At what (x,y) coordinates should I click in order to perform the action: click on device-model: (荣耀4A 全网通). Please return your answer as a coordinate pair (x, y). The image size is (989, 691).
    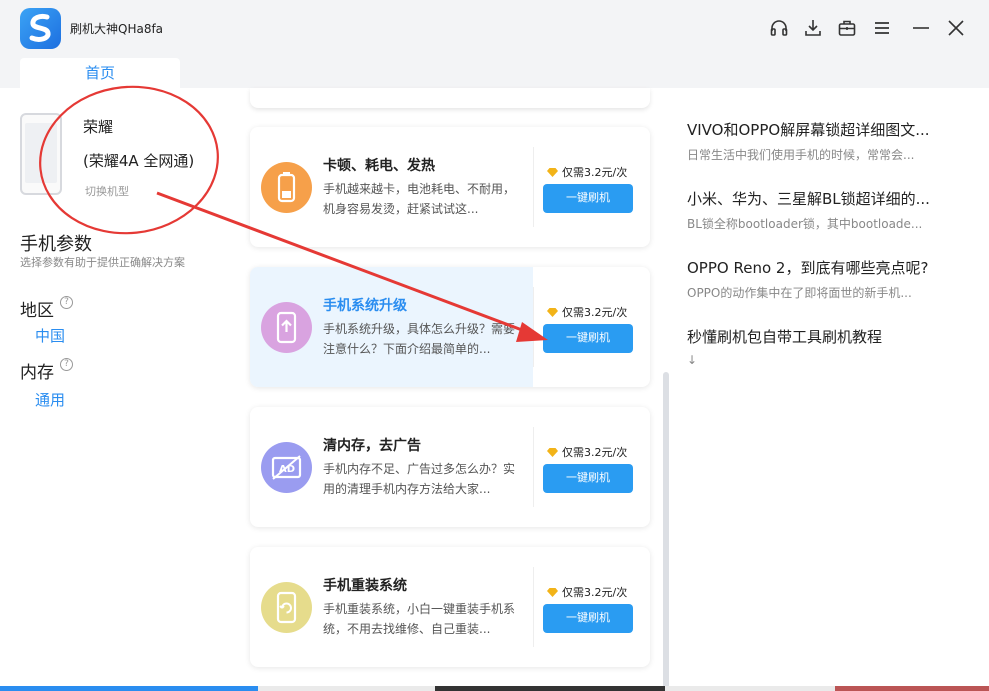
    Looking at the image, I should click on (139, 161).